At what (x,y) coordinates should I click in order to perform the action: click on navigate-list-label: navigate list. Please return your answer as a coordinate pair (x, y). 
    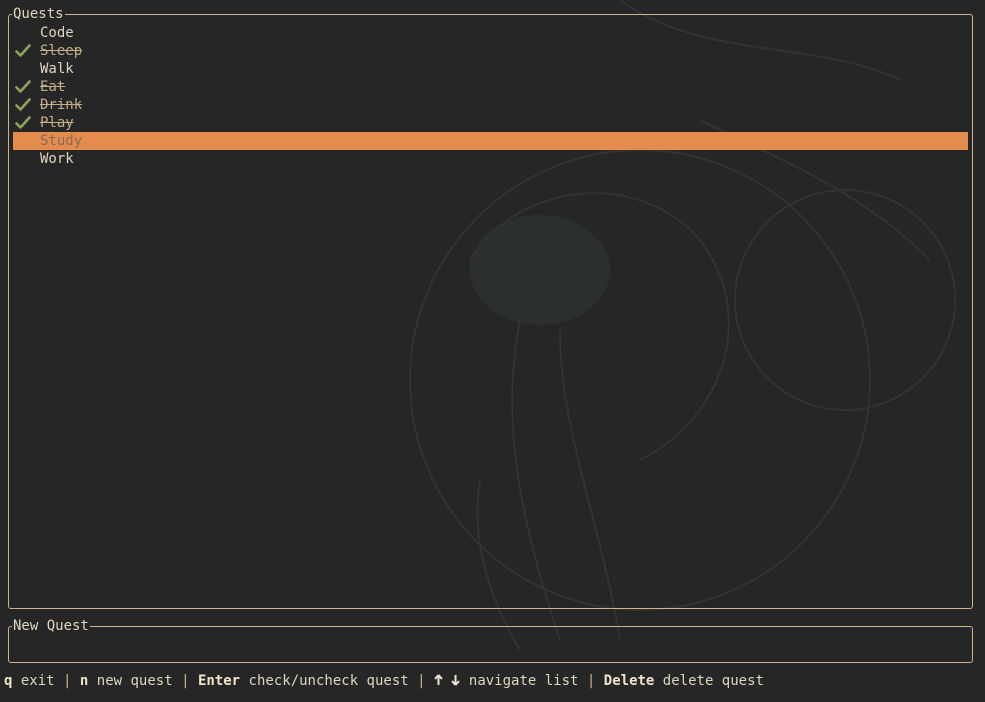
    Looking at the image, I should click on (523, 681).